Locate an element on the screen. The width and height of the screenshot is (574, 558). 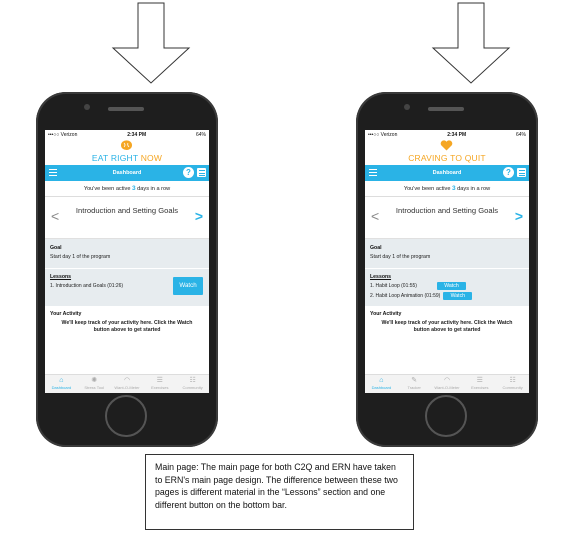
lesson-item-label: 2. Habit Loop Animation (01:59) is located at coordinates (405, 296).